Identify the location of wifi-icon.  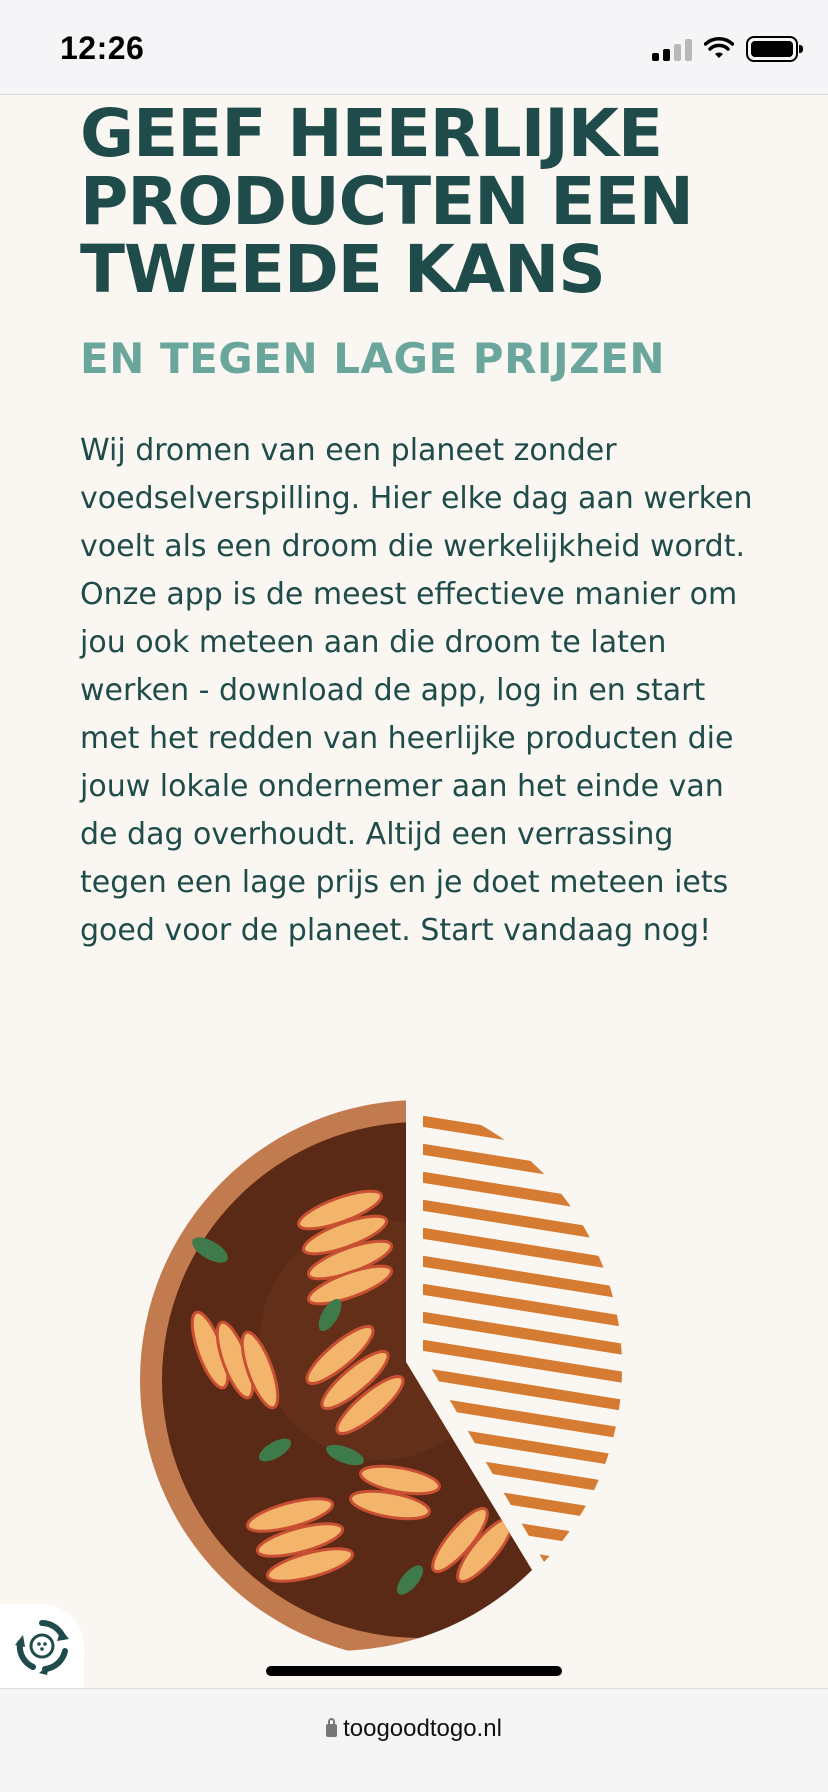
(719, 47).